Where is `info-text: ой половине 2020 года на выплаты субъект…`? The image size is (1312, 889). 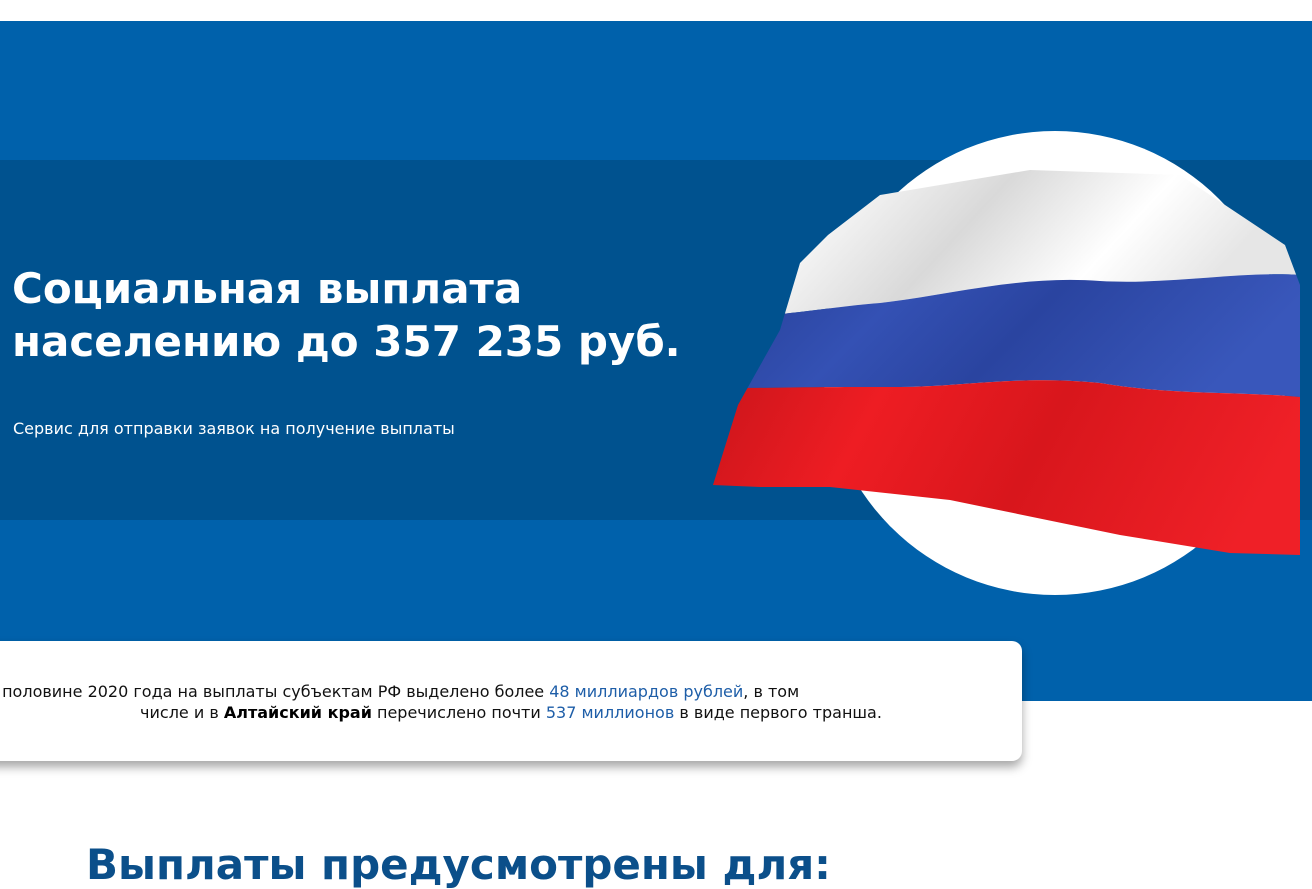
info-text: ой половине 2020 года на выплаты субъект… is located at coordinates (511, 702).